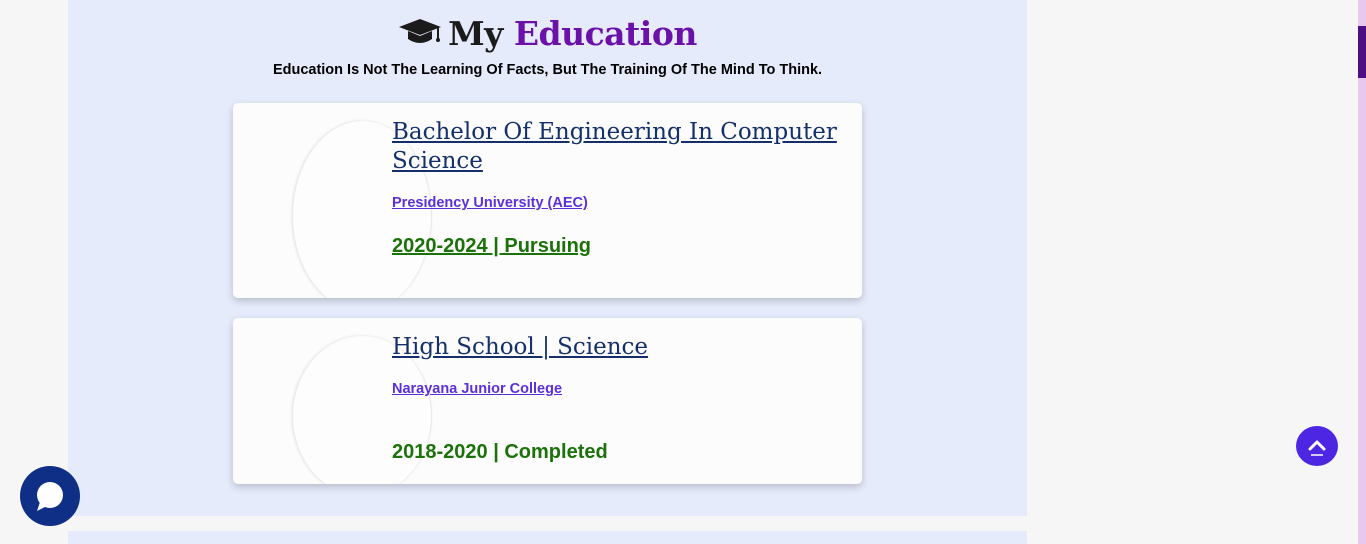  Describe the element at coordinates (490, 203) in the screenshot. I see `institution-link: Presidency University (AEC)` at that location.